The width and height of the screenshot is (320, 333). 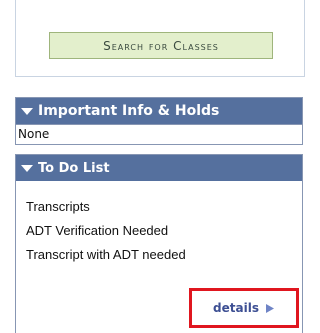 What do you see at coordinates (159, 168) in the screenshot?
I see `todo-list-header: To Do List` at bounding box center [159, 168].